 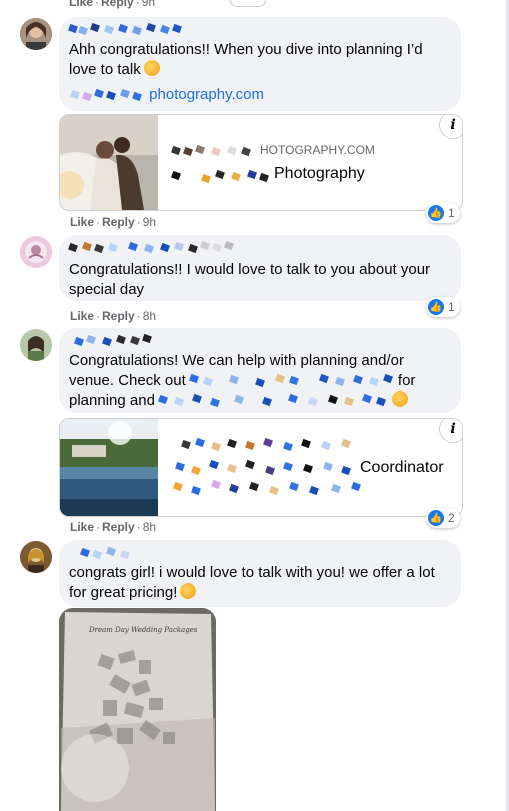 I want to click on title-prefix-redacted, so click(x=221, y=176).